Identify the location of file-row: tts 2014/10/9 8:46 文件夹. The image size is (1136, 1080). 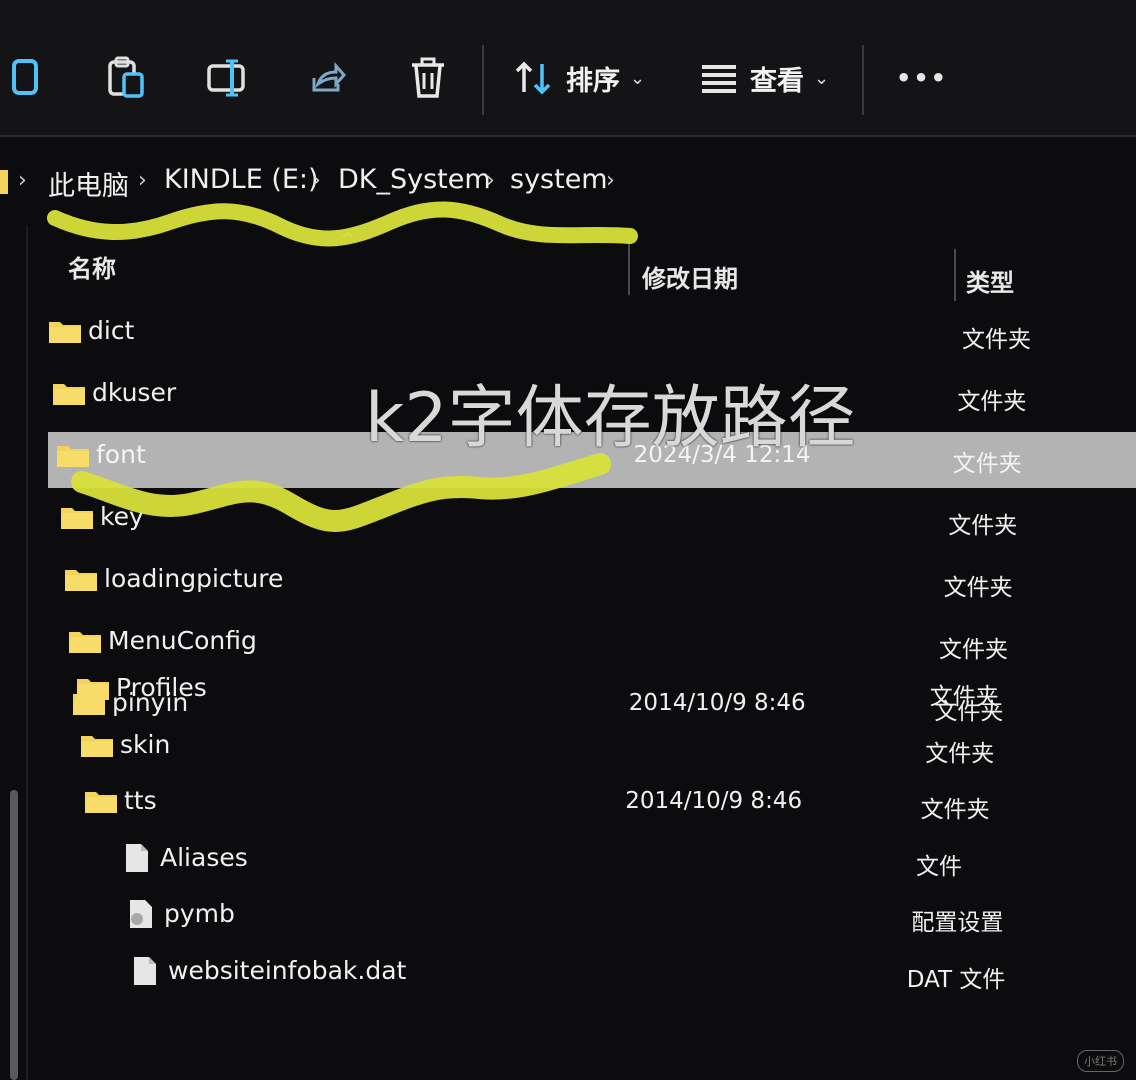
(568, 803).